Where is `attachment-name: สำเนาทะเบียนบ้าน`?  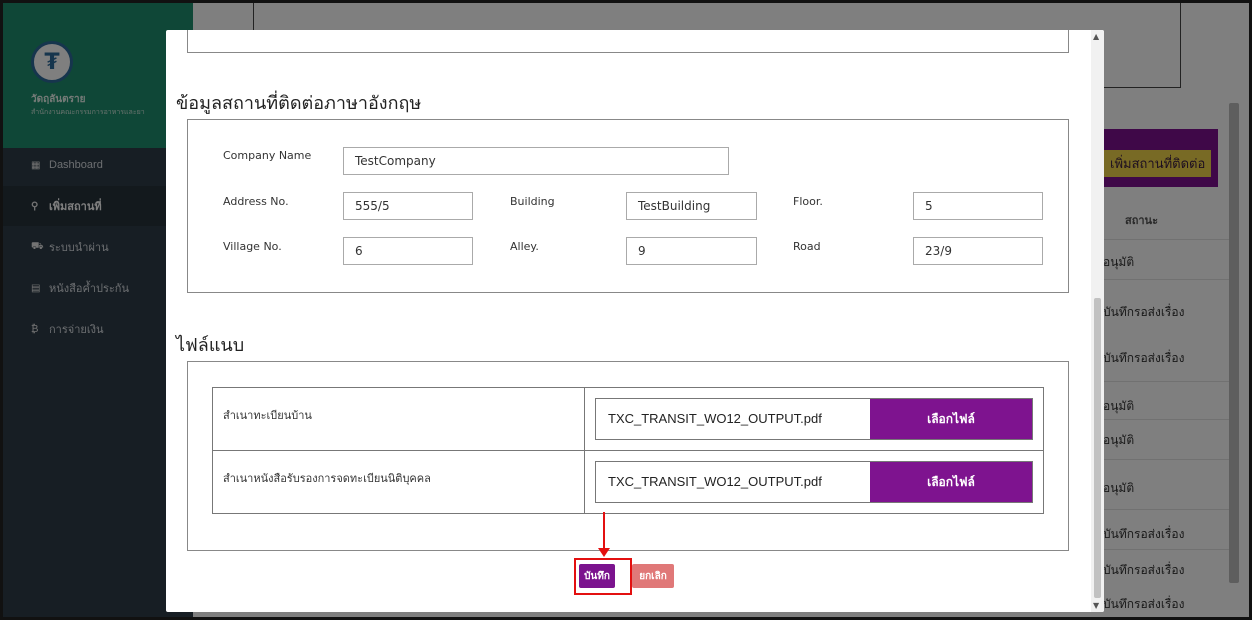
attachment-name: สำเนาทะเบียนบ้าน is located at coordinates (398, 419).